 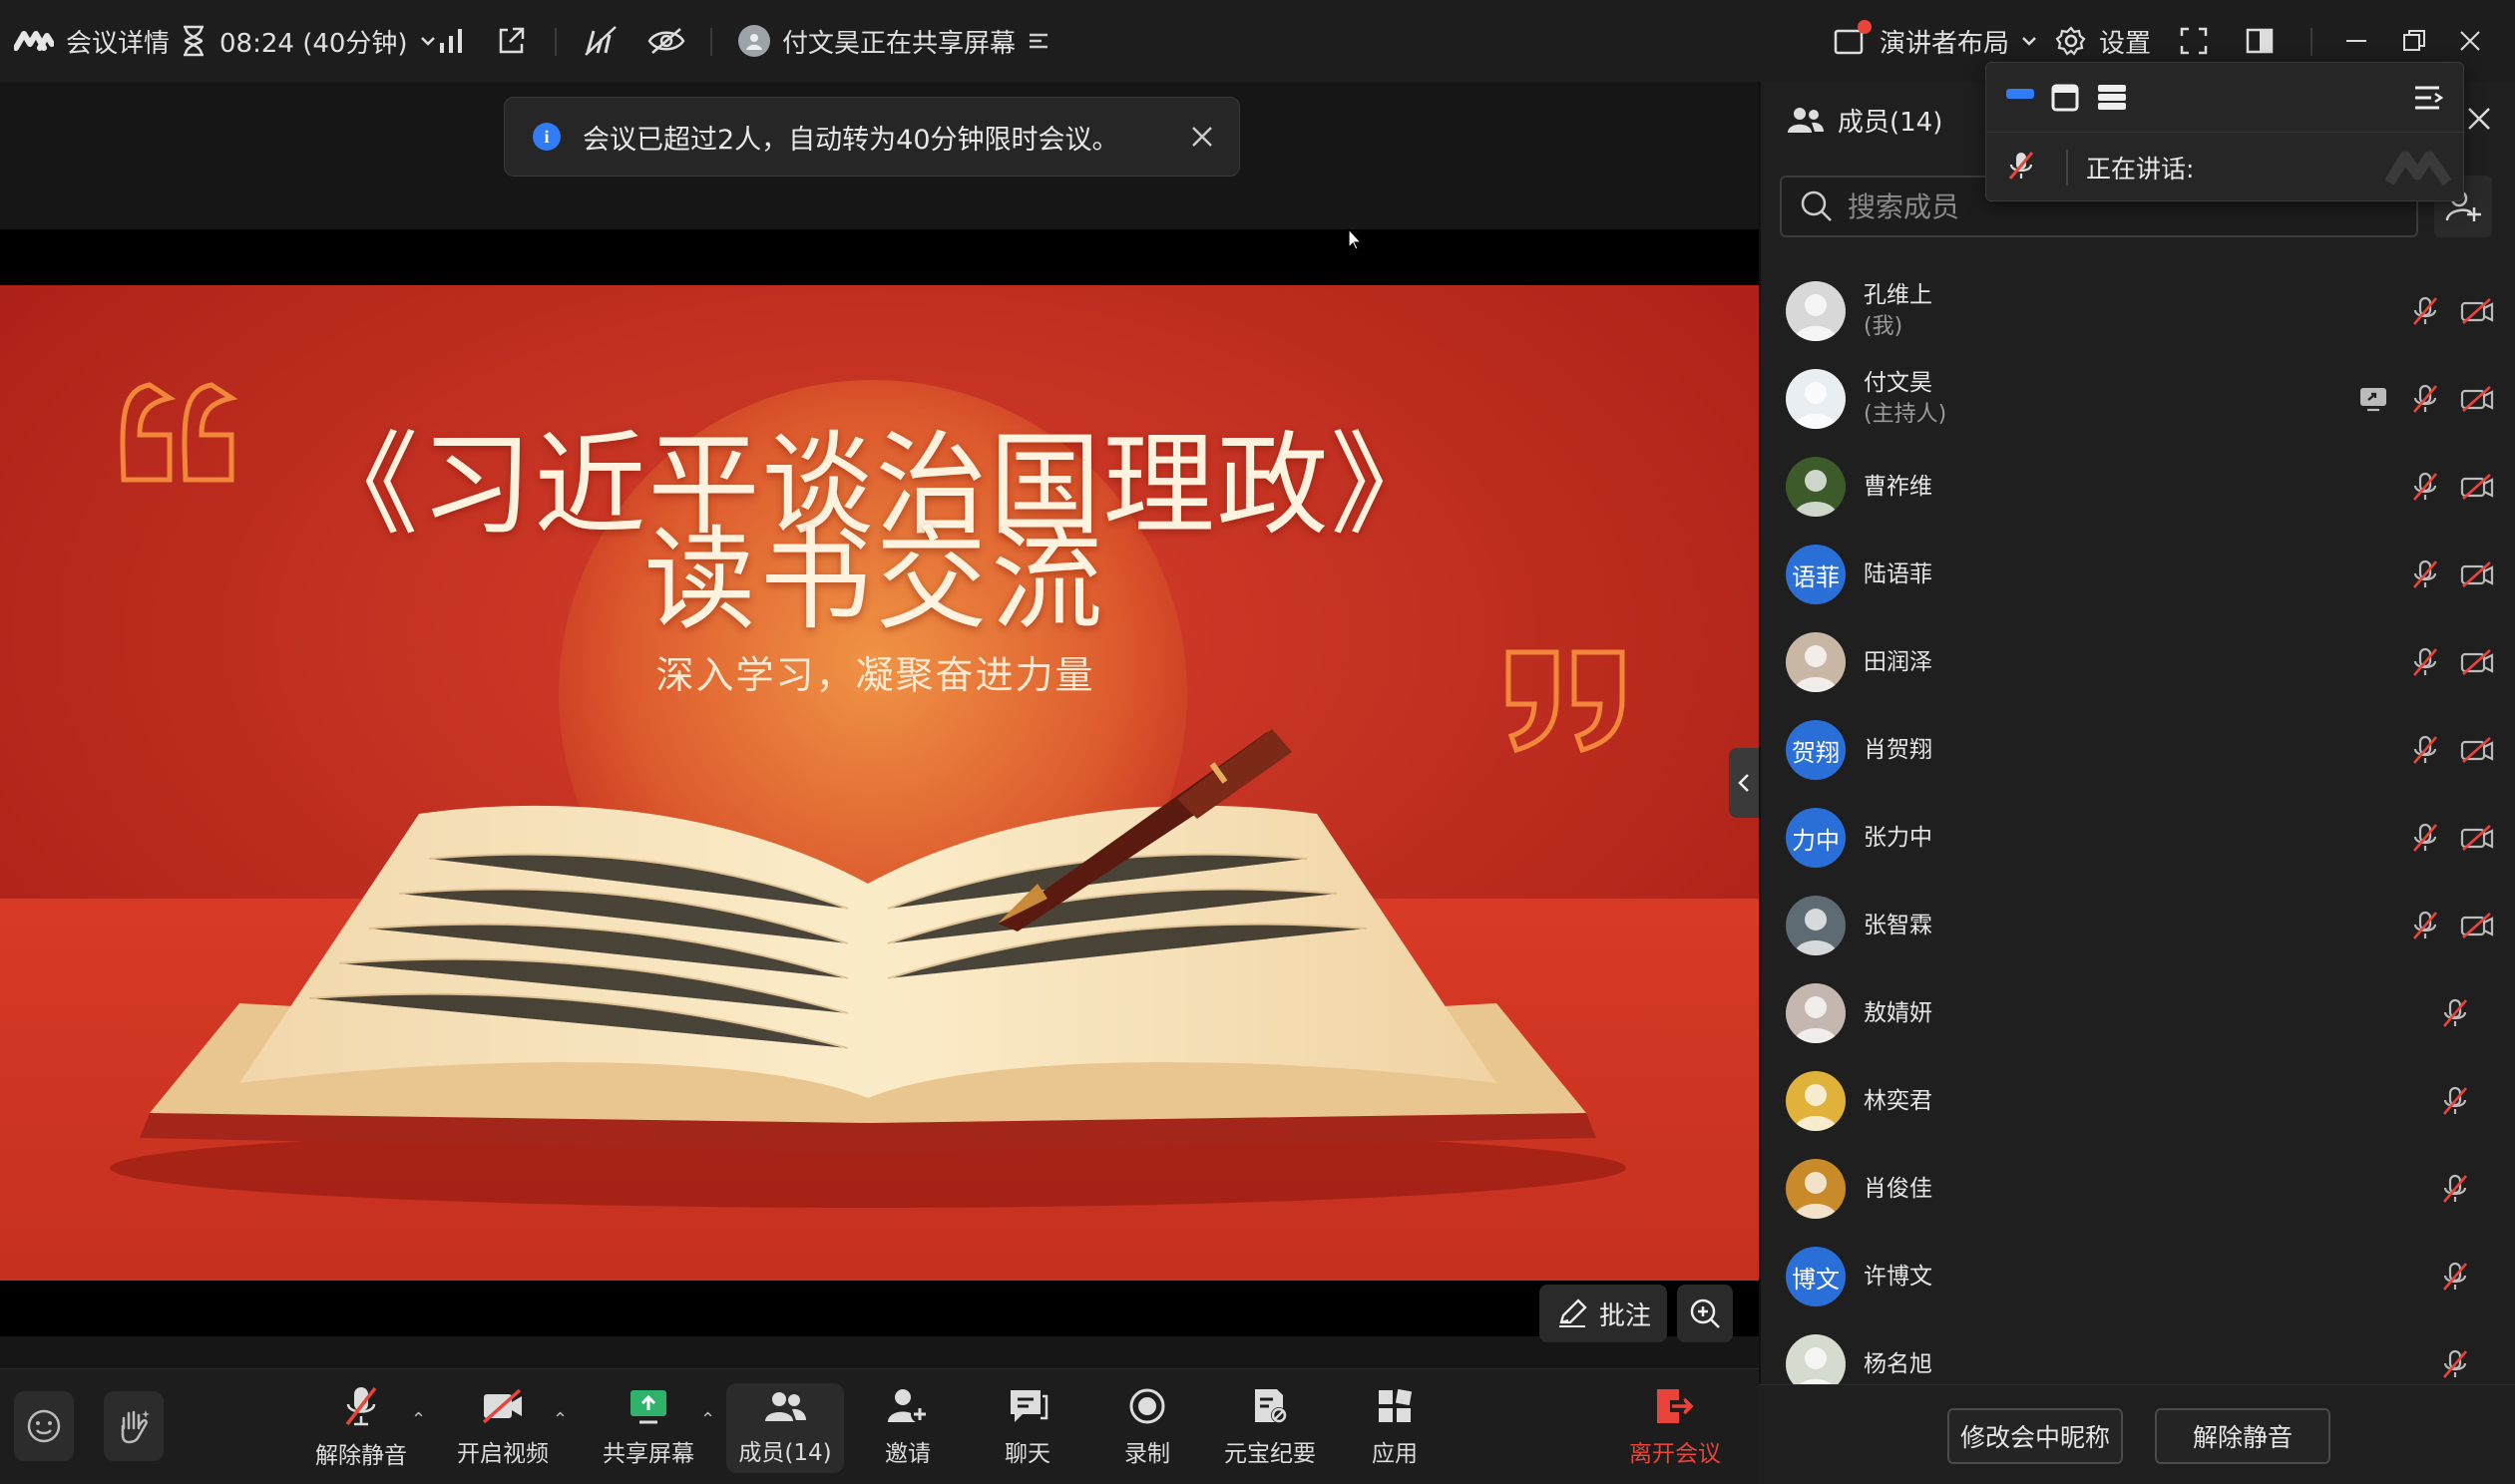 I want to click on member-row: 曹祚维, so click(x=2135, y=487).